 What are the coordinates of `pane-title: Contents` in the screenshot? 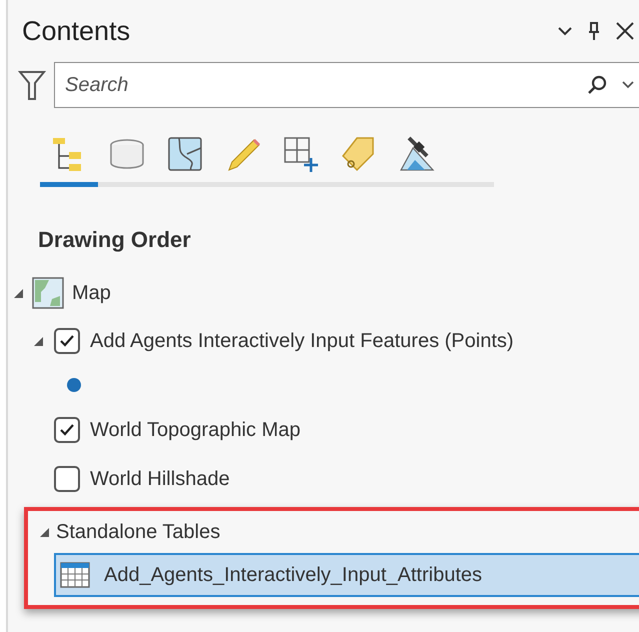 It's located at (76, 31).